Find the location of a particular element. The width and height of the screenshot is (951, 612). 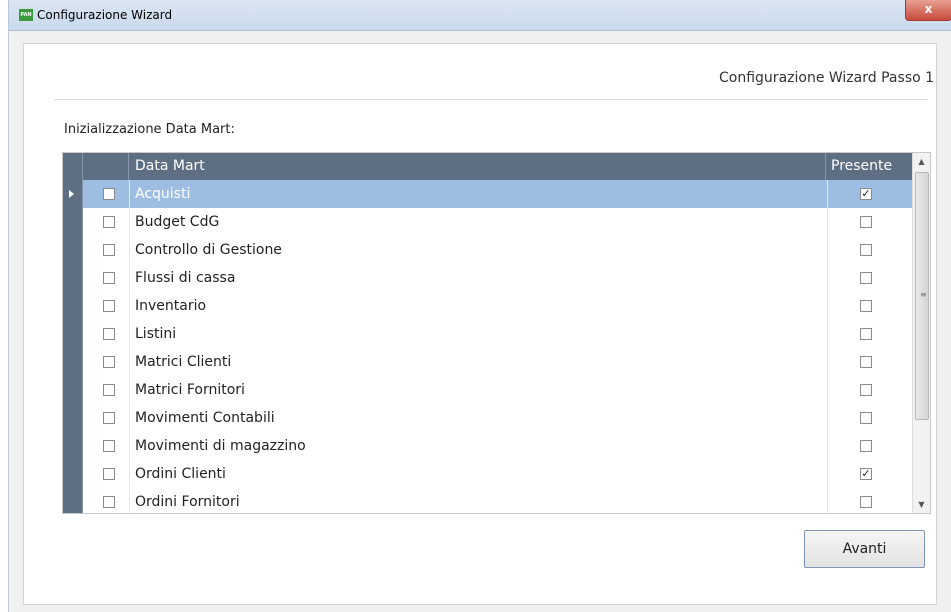

divider is located at coordinates (491, 99).